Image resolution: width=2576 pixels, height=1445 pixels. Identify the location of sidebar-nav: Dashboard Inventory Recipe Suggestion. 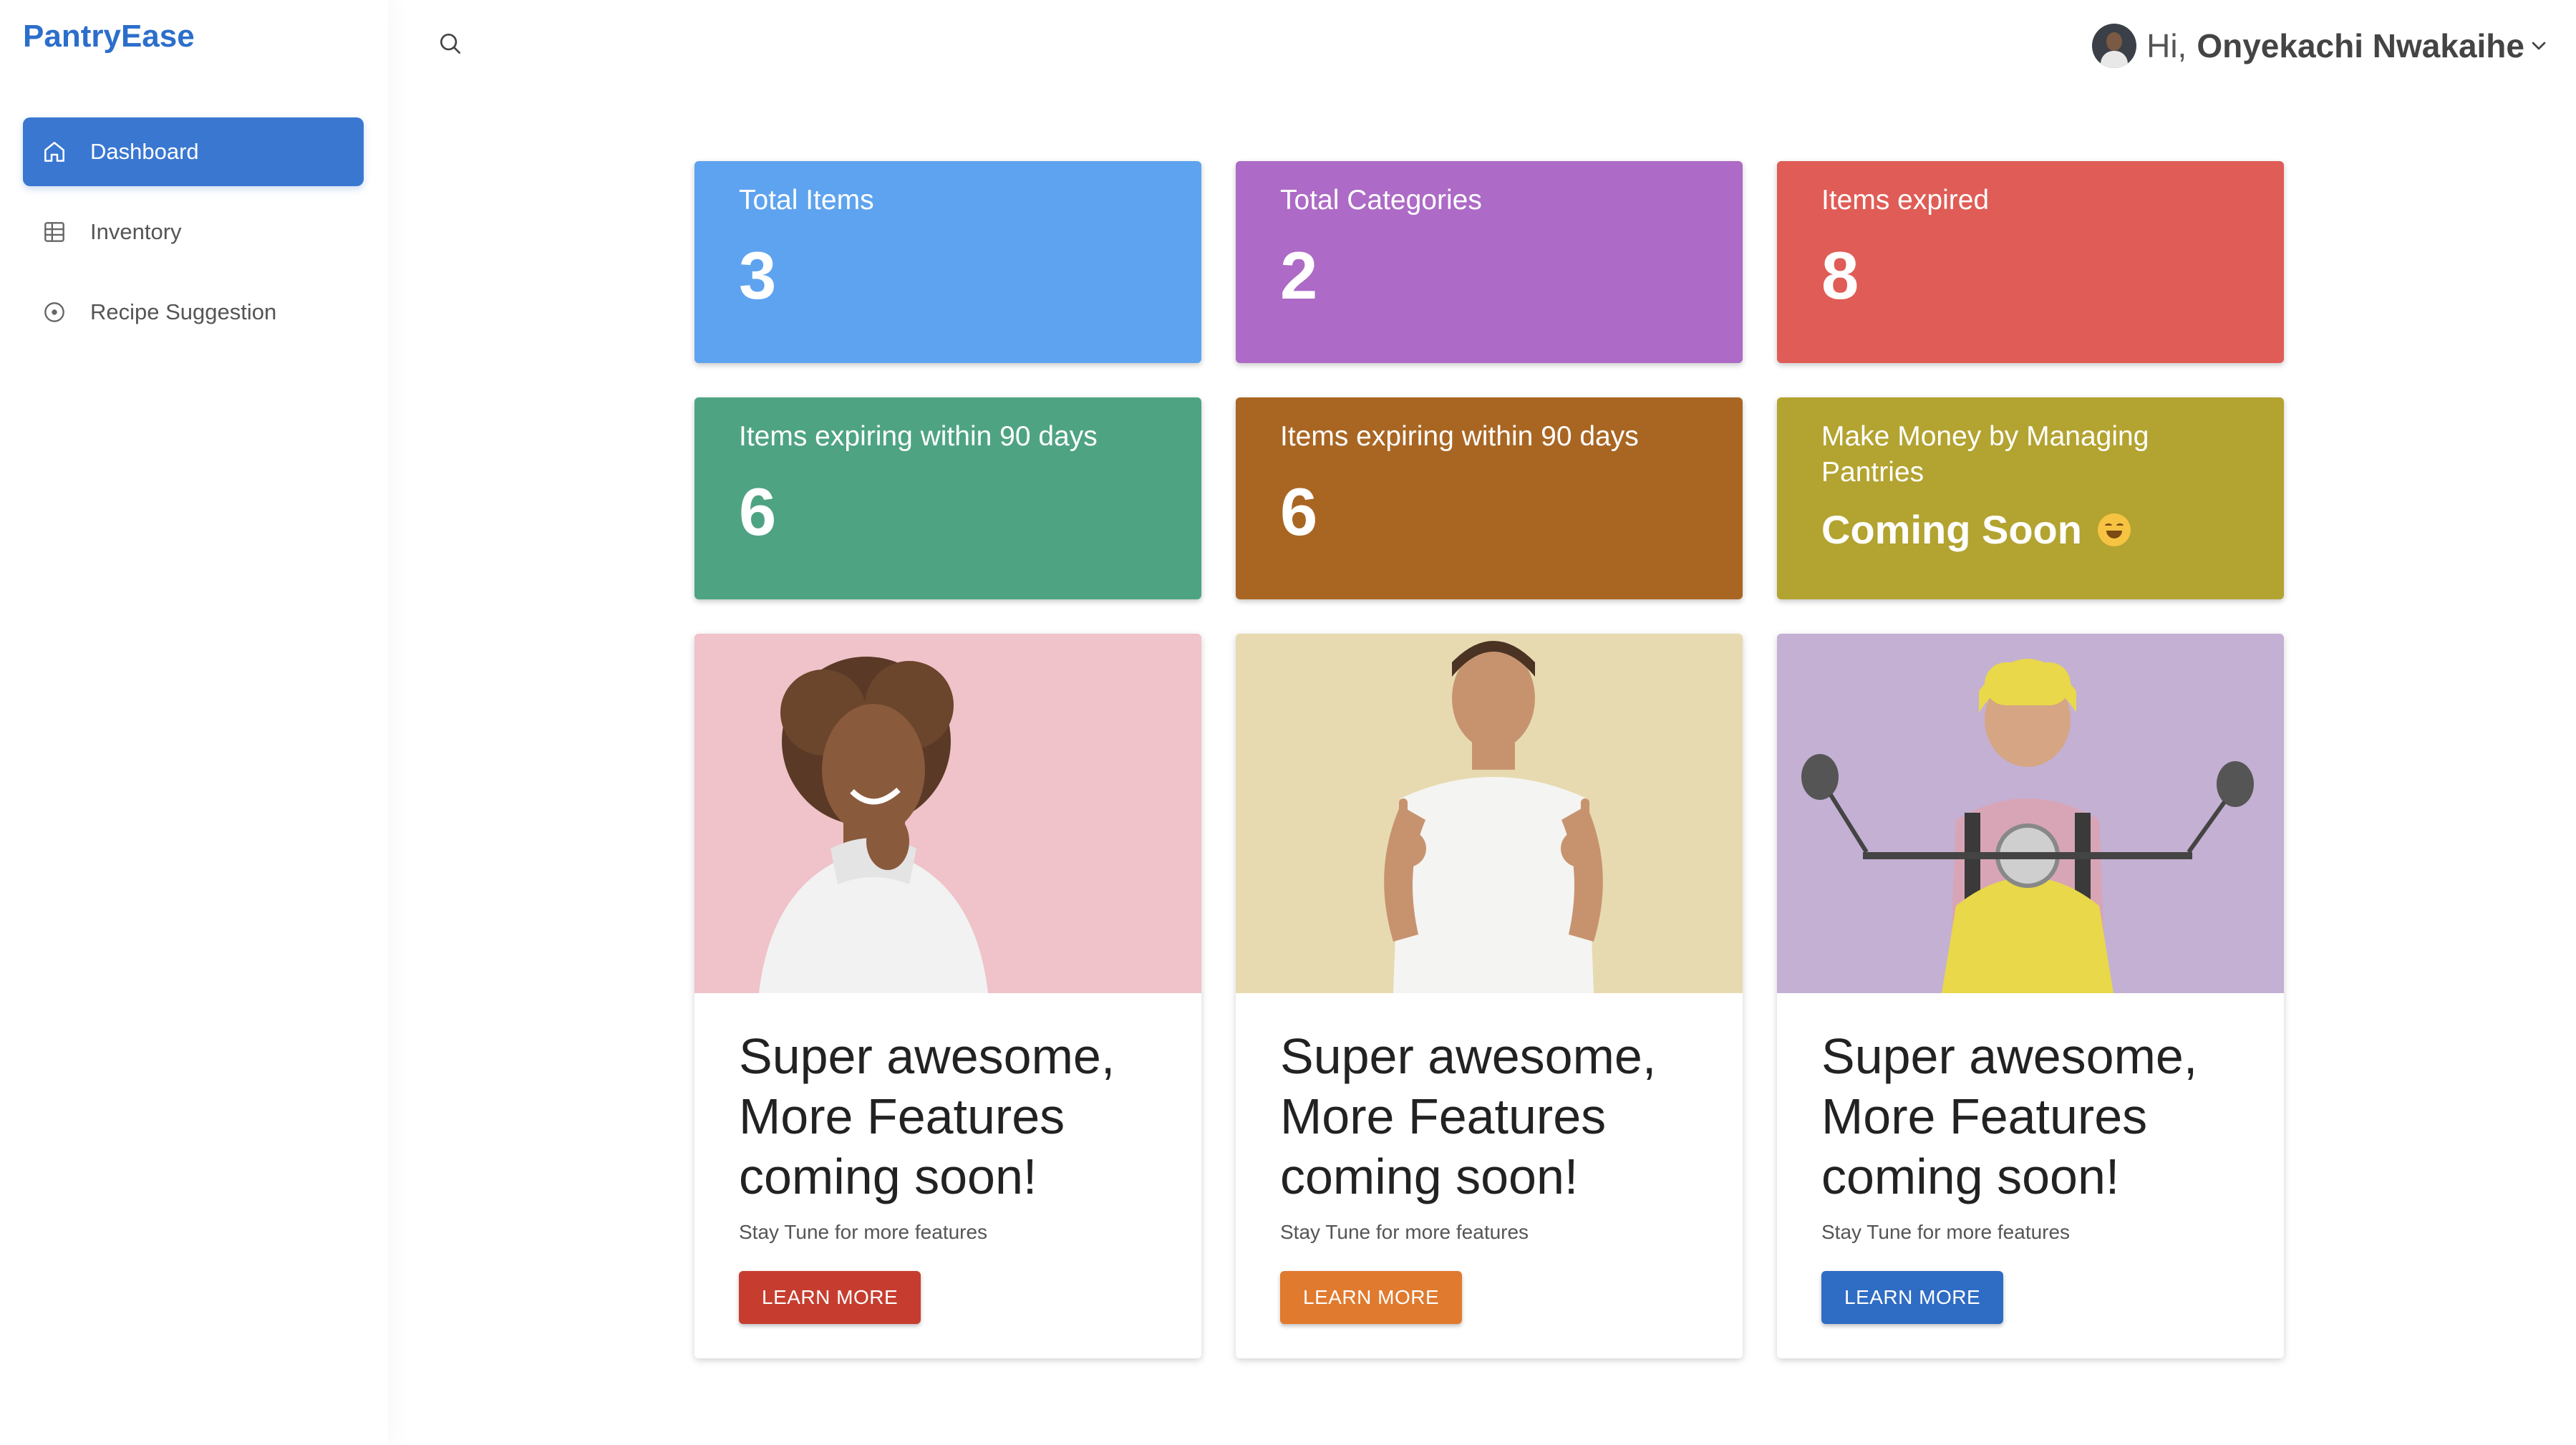
(193, 237).